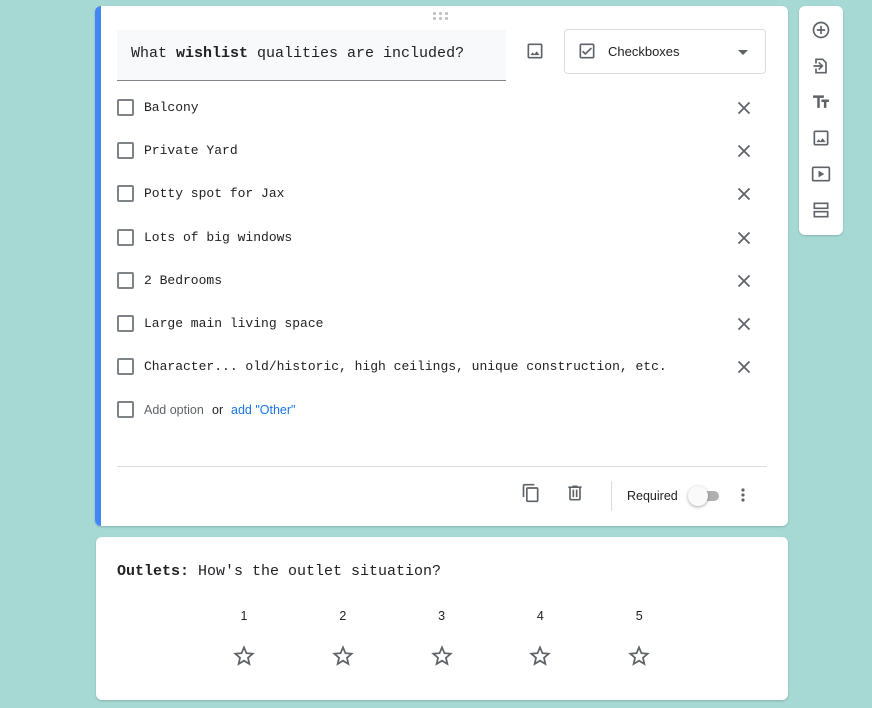 Image resolution: width=872 pixels, height=708 pixels. What do you see at coordinates (442, 281) in the screenshot?
I see `option-row: 2 Bedrooms` at bounding box center [442, 281].